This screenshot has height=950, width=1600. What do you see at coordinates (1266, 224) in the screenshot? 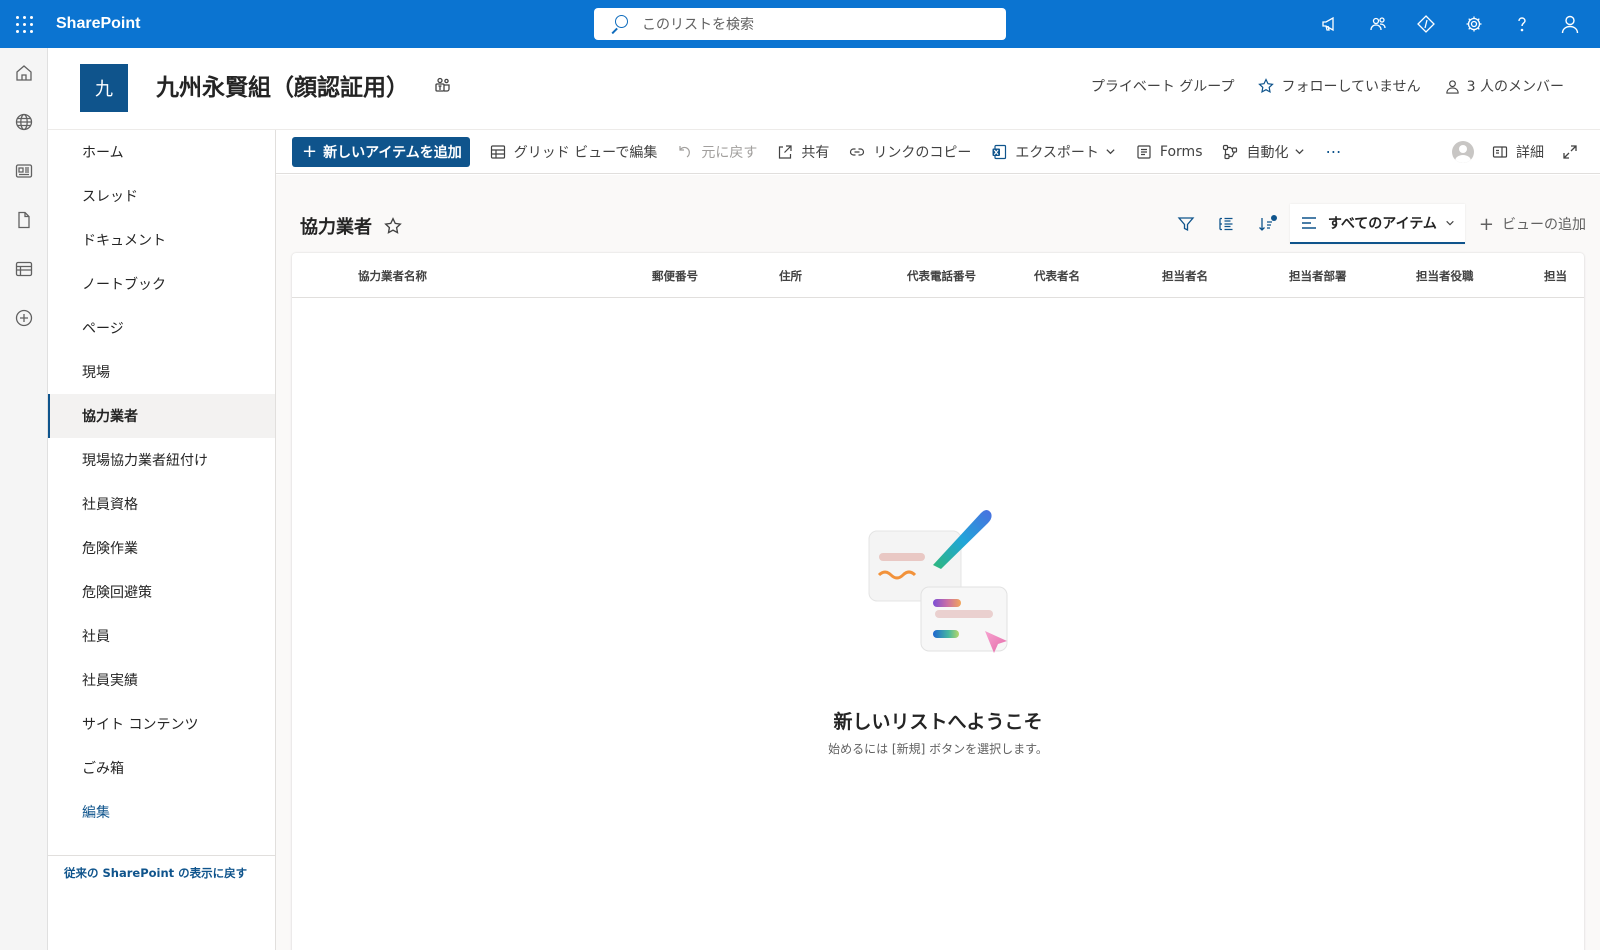
I see `sort-button` at bounding box center [1266, 224].